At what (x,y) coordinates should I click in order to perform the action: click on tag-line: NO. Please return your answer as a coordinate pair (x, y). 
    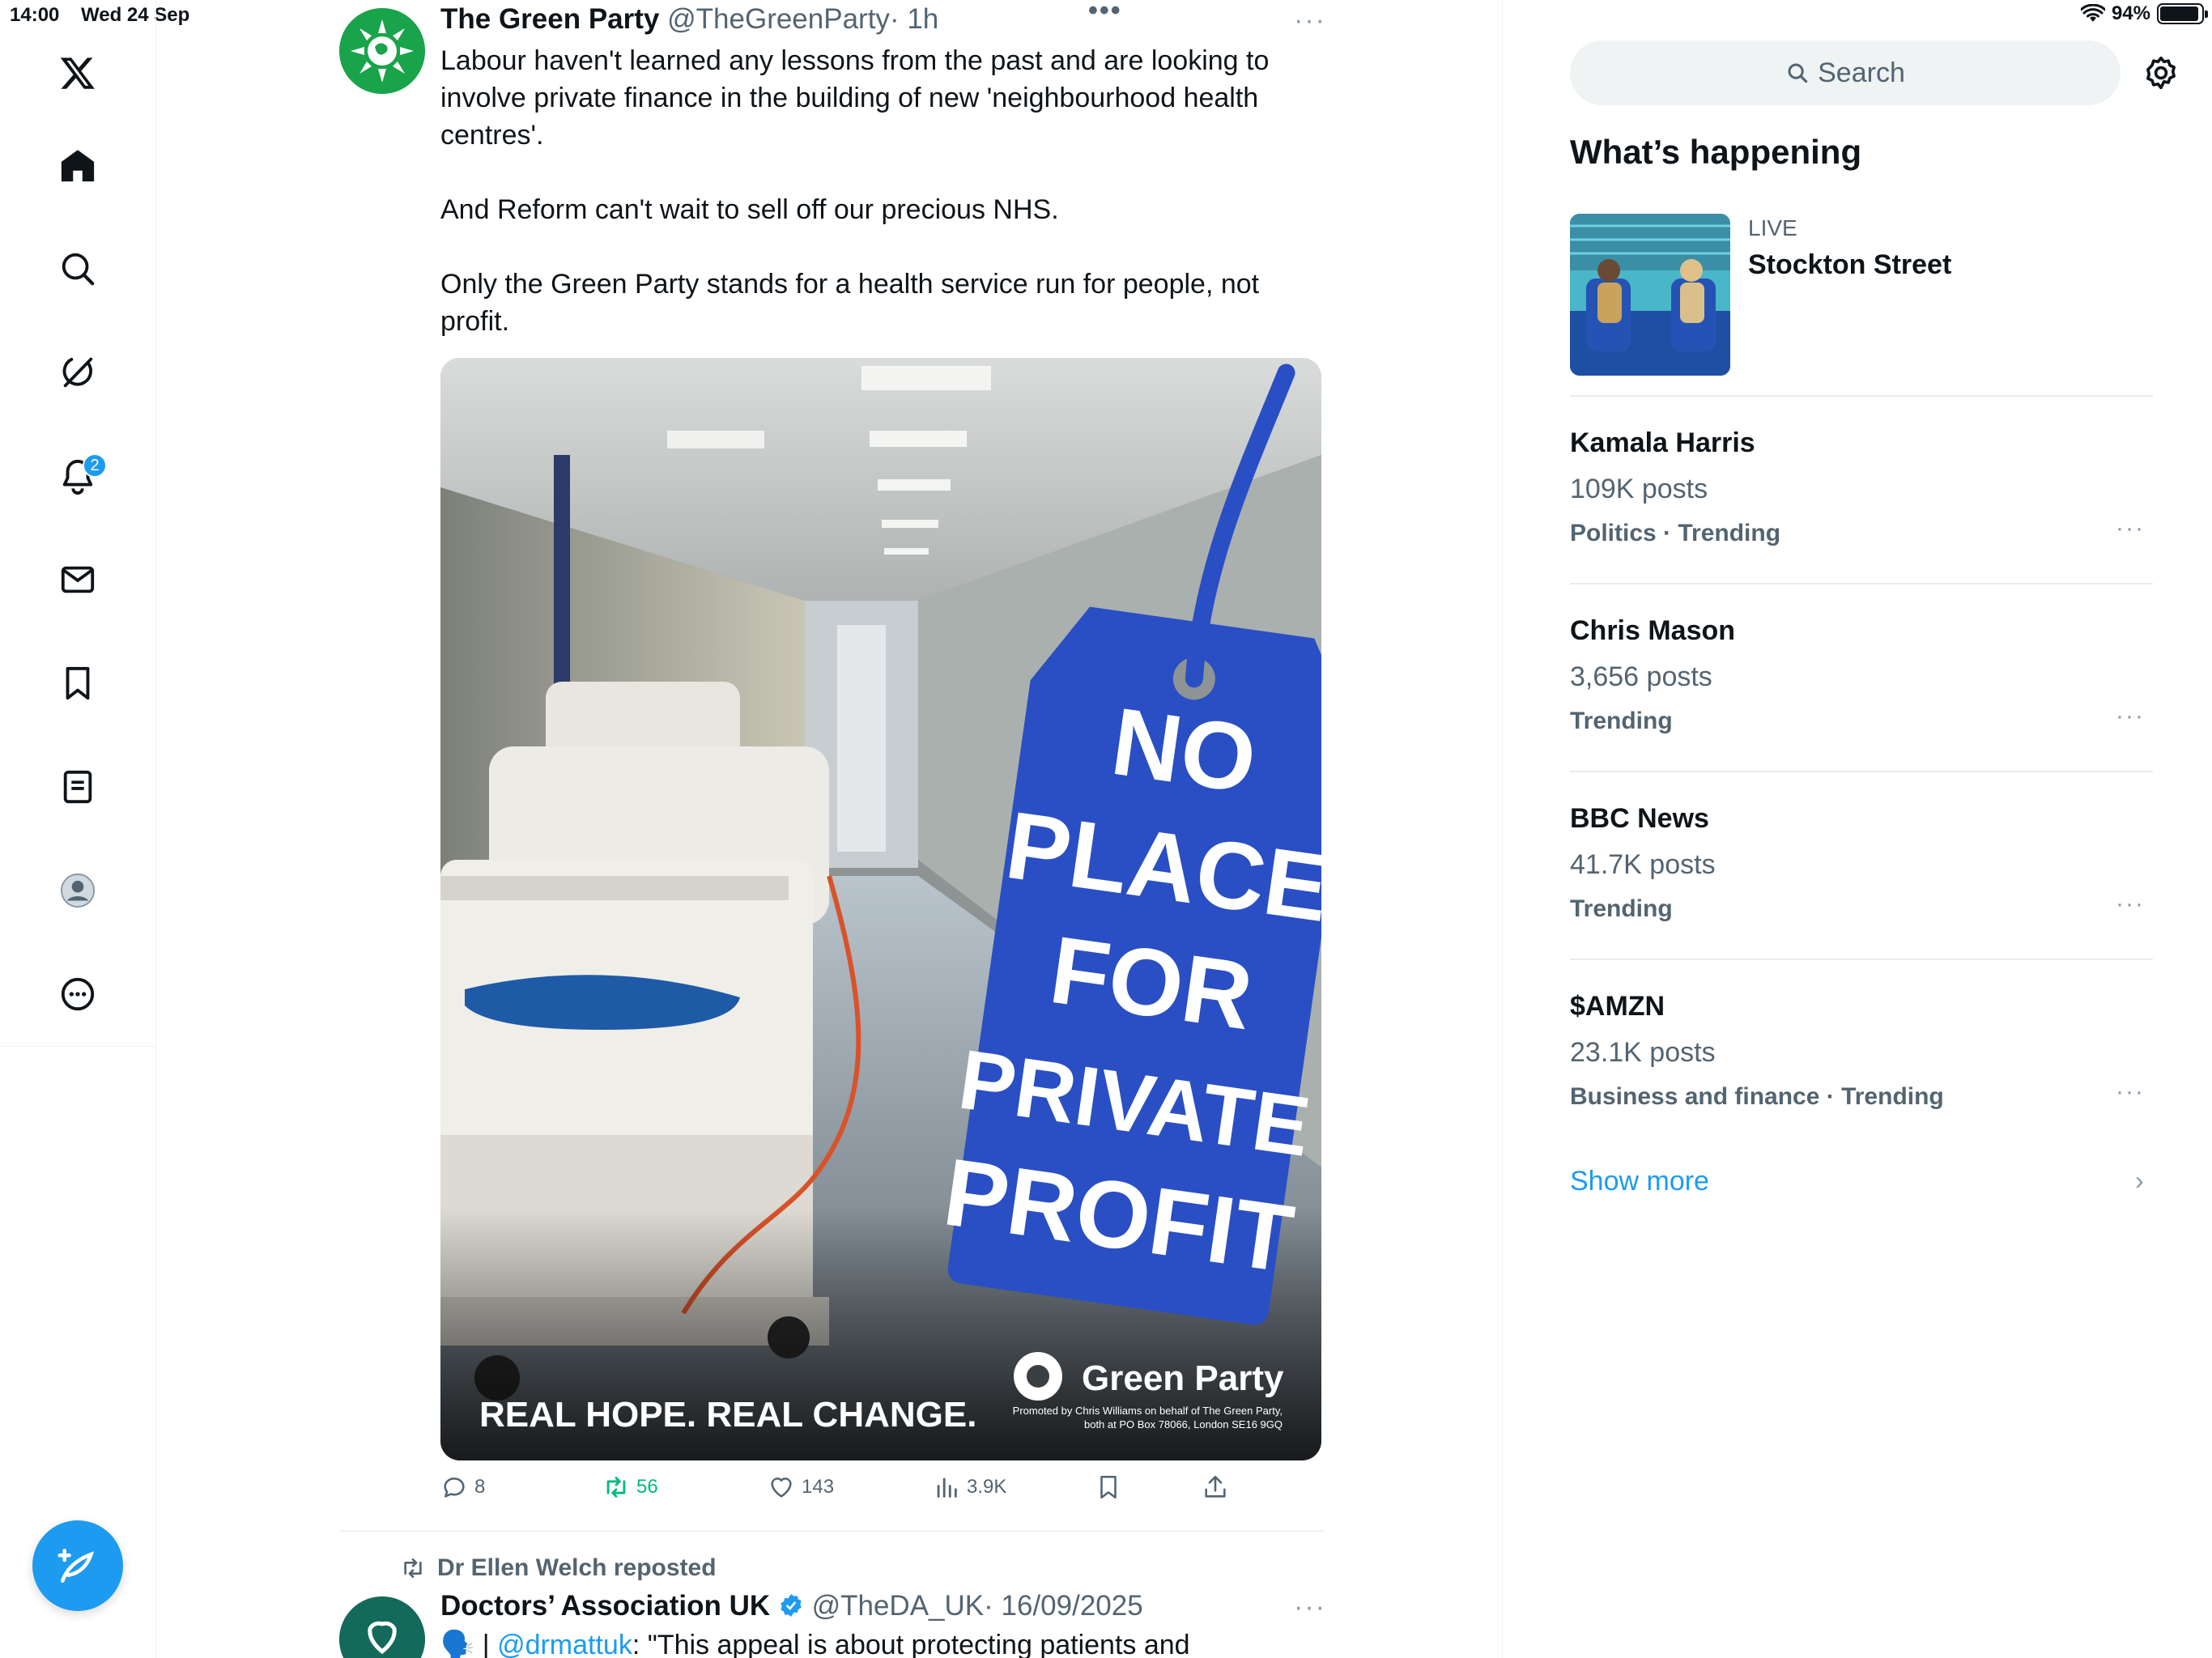
    Looking at the image, I should click on (1185, 751).